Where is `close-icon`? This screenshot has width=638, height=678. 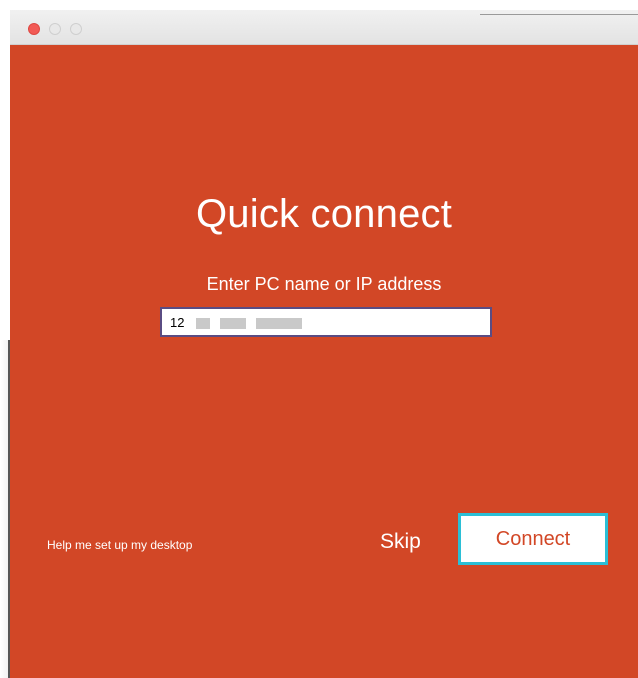
close-icon is located at coordinates (34, 29).